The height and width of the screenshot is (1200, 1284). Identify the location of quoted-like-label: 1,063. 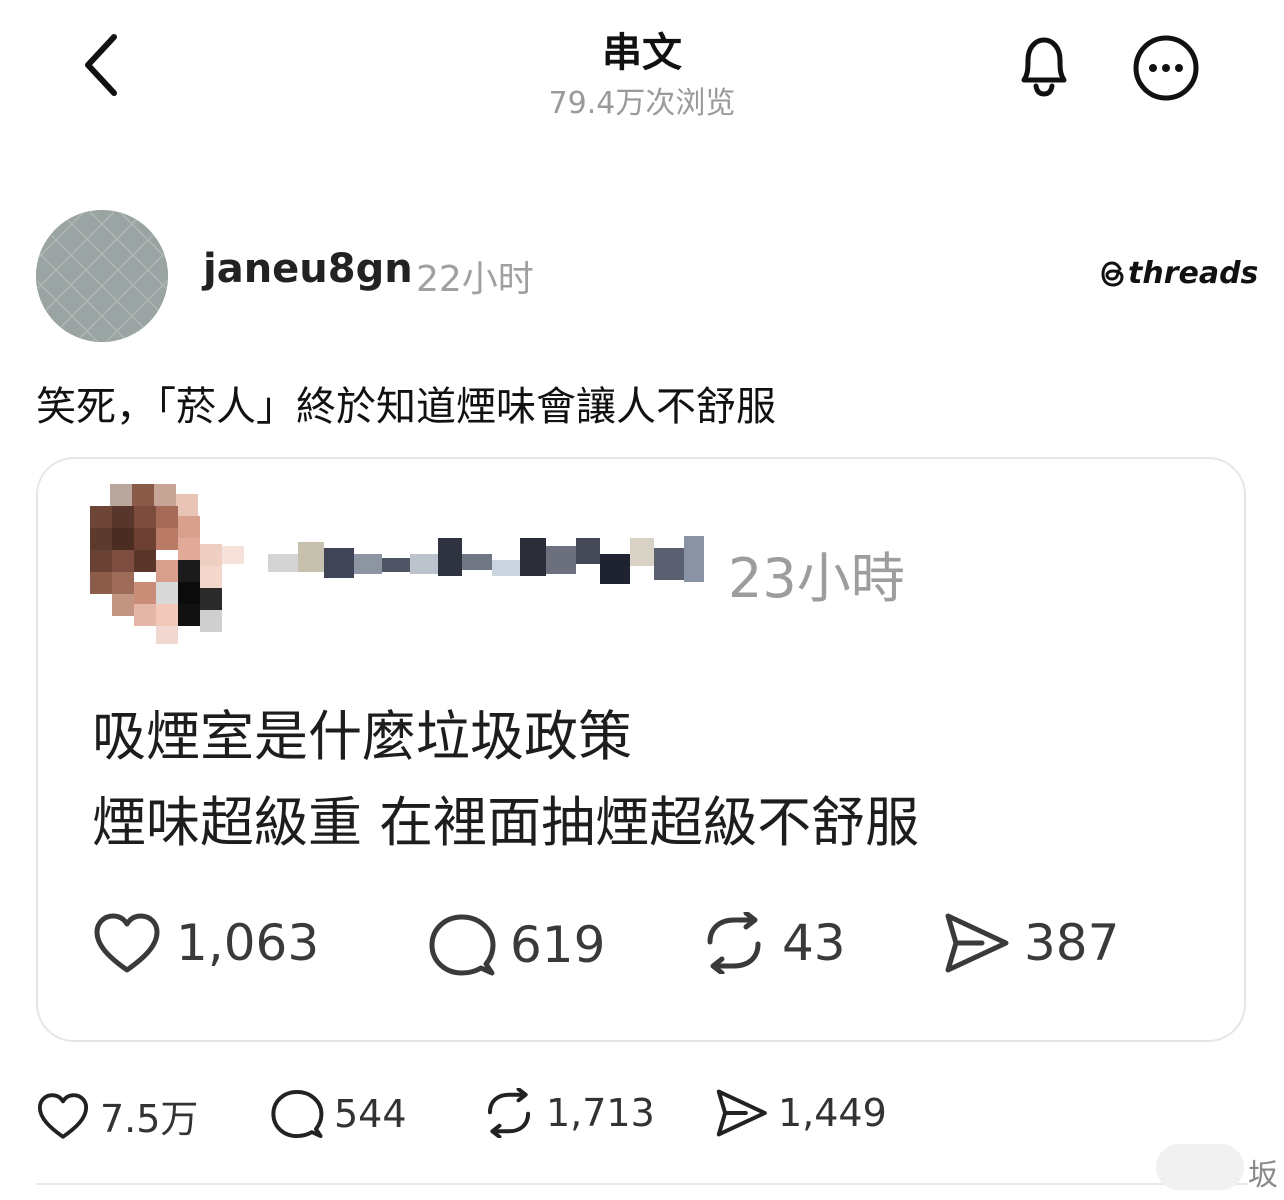
(248, 943).